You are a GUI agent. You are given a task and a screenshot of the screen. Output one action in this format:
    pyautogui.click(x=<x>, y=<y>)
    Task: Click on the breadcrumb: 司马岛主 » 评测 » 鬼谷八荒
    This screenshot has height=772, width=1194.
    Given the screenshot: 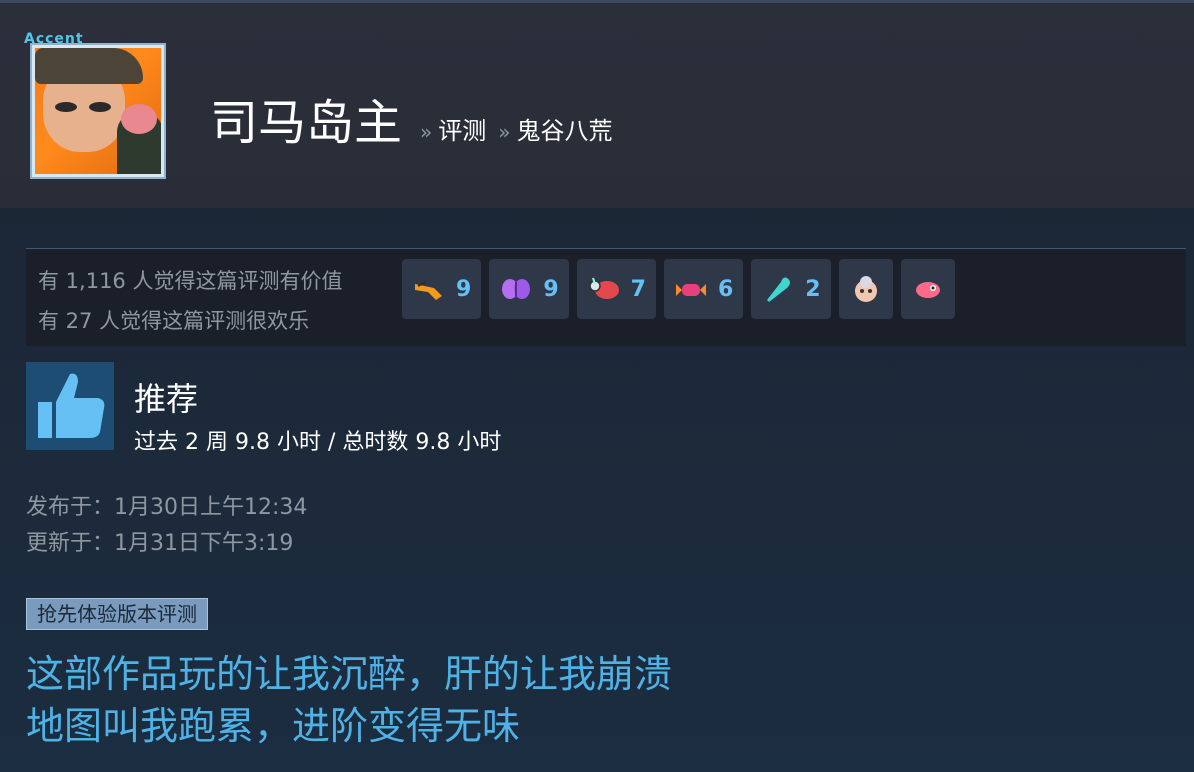 What is the action you would take?
    pyautogui.click(x=411, y=118)
    